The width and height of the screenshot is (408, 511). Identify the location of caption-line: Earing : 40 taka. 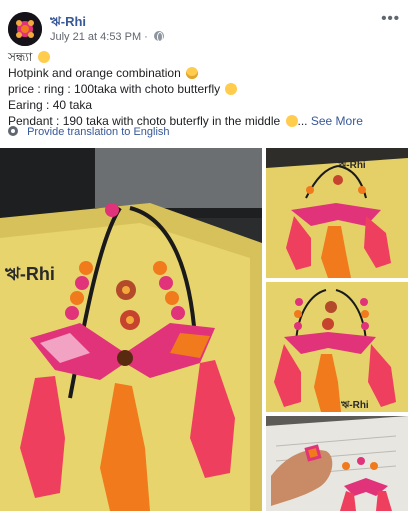
(204, 105).